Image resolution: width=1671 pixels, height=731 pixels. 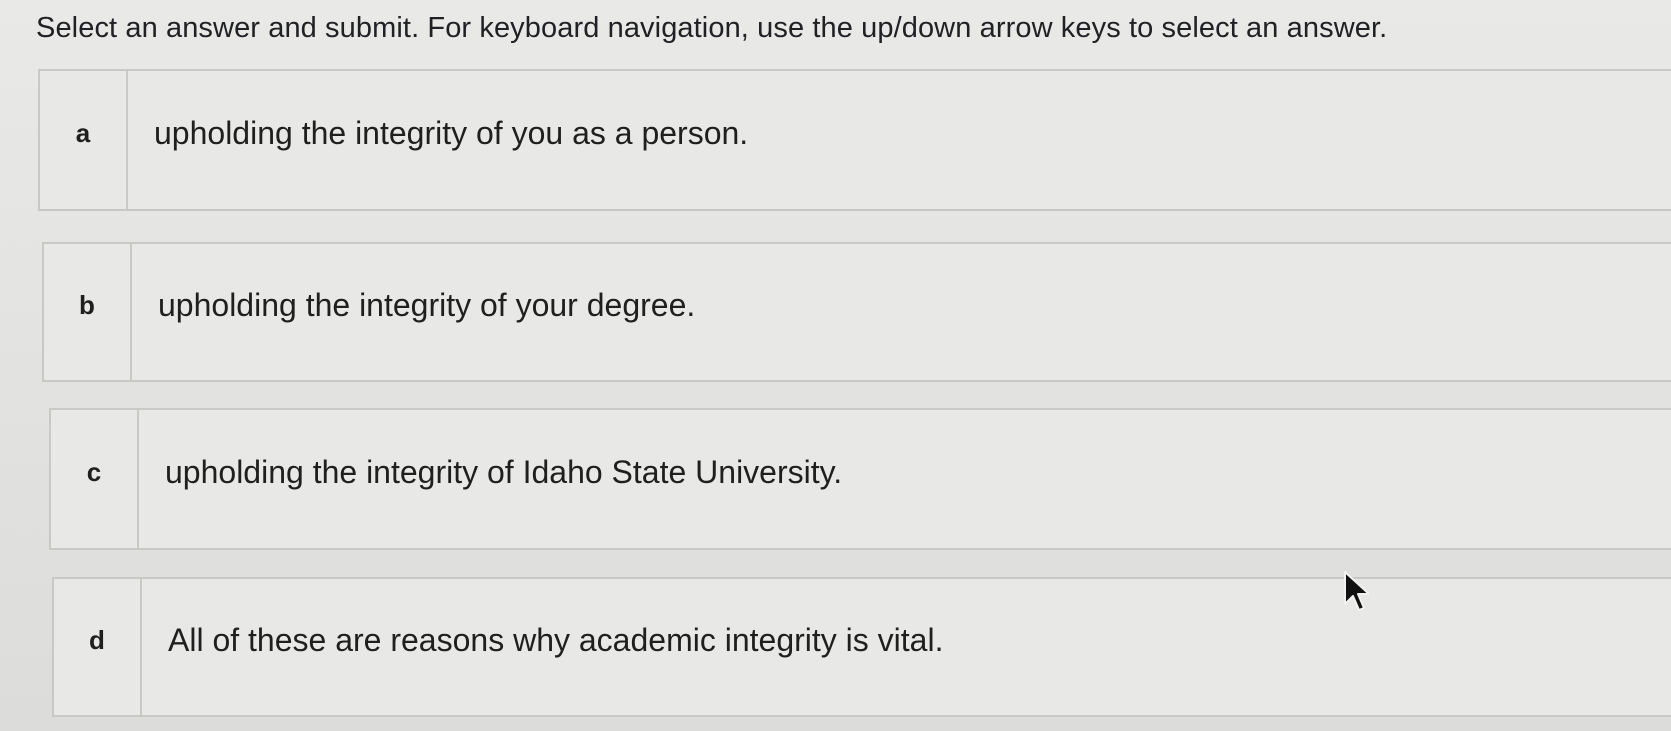 I want to click on option-letter: d, so click(x=98, y=647).